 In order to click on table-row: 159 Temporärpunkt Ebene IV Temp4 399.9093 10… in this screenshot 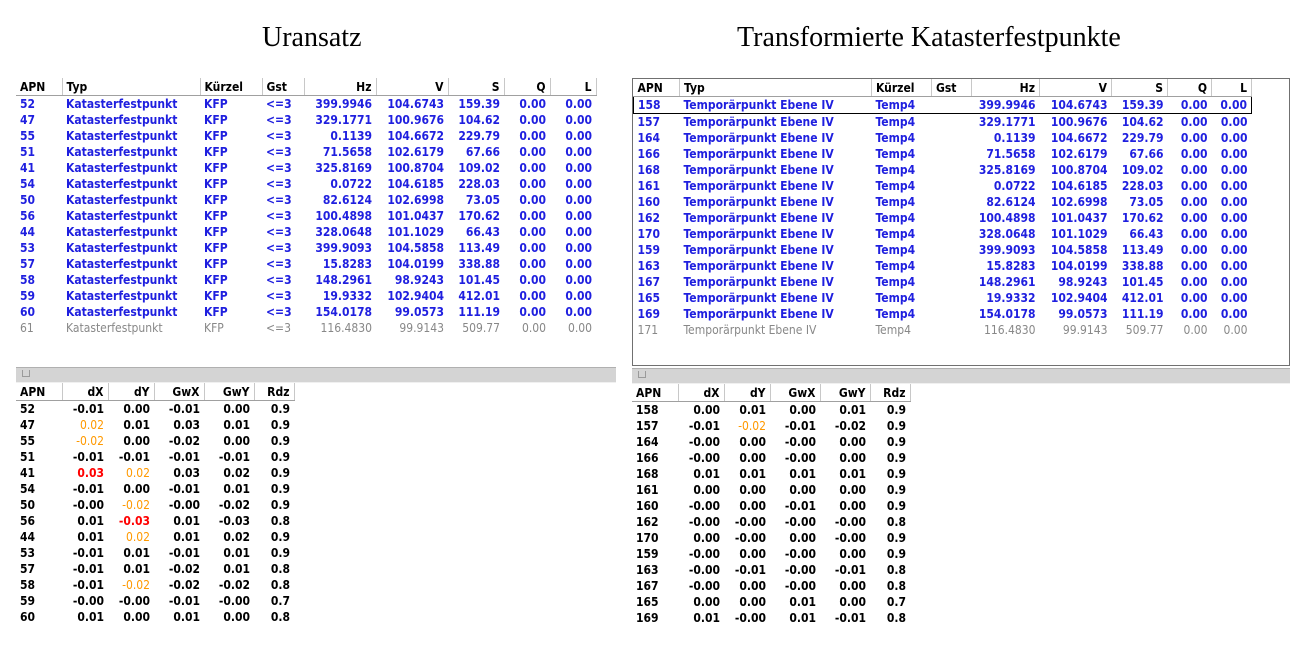, I will do `click(943, 250)`.